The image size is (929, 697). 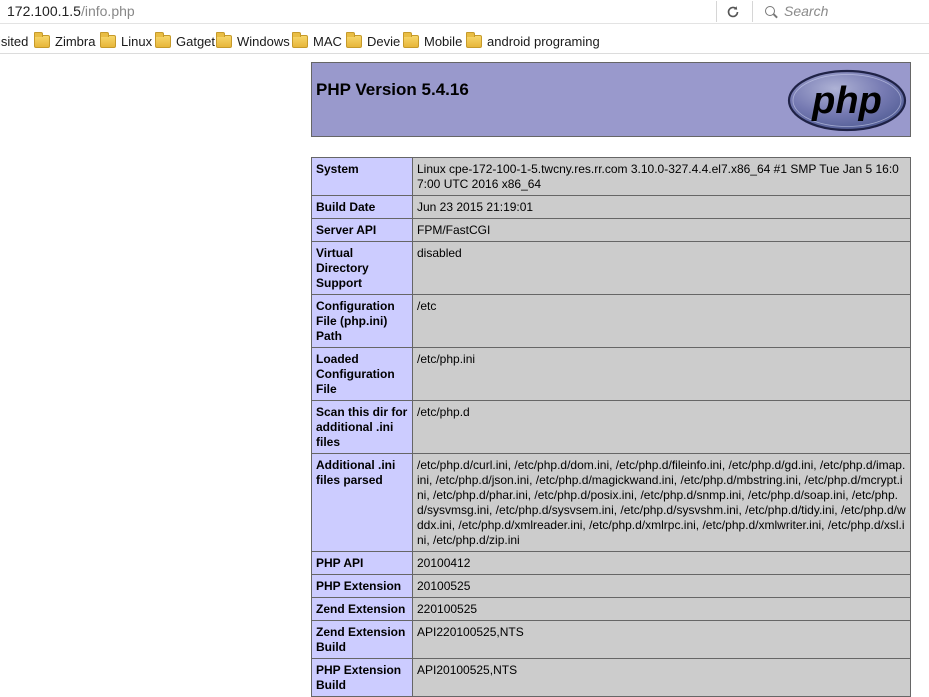 I want to click on row-value: API220100525,NTS, so click(x=661, y=639).